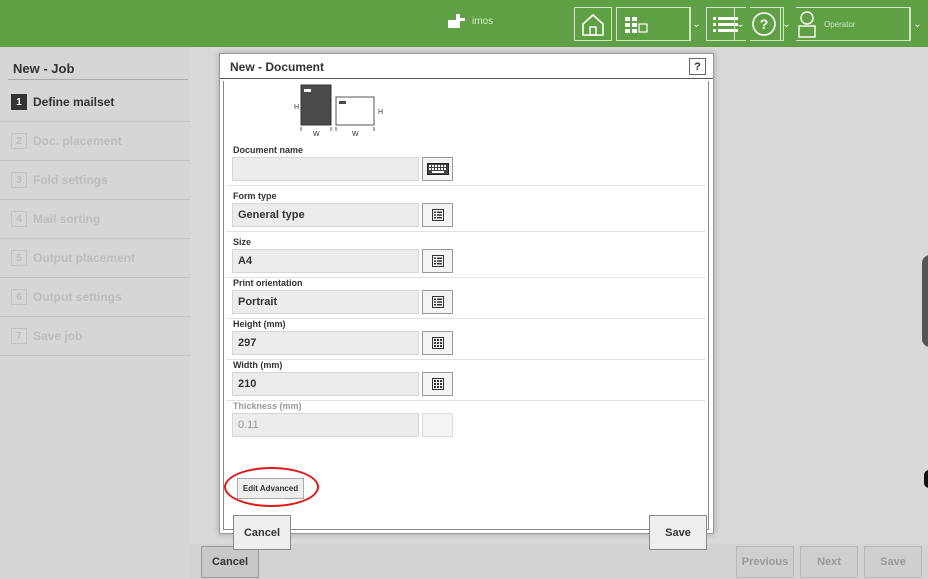  I want to click on size-list-button, so click(437, 261).